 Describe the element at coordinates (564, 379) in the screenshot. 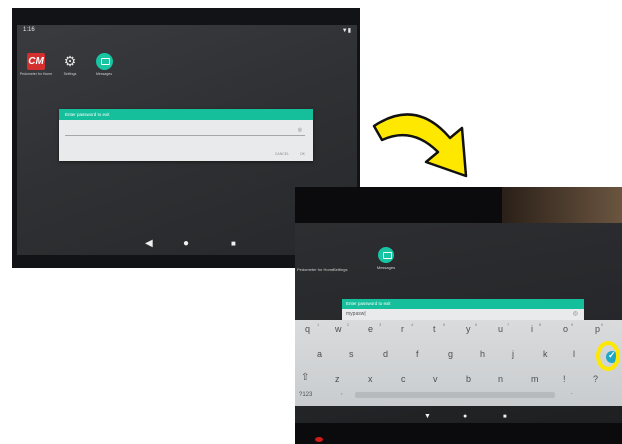

I see `key-exclaim: !` at that location.